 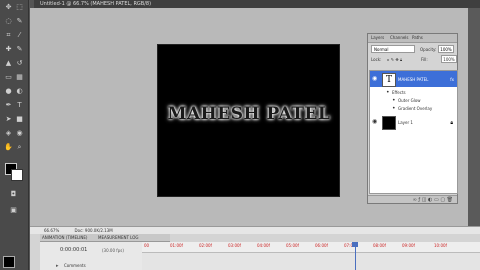 What do you see at coordinates (393, 49) in the screenshot?
I see `blend-mode-select: Normal` at bounding box center [393, 49].